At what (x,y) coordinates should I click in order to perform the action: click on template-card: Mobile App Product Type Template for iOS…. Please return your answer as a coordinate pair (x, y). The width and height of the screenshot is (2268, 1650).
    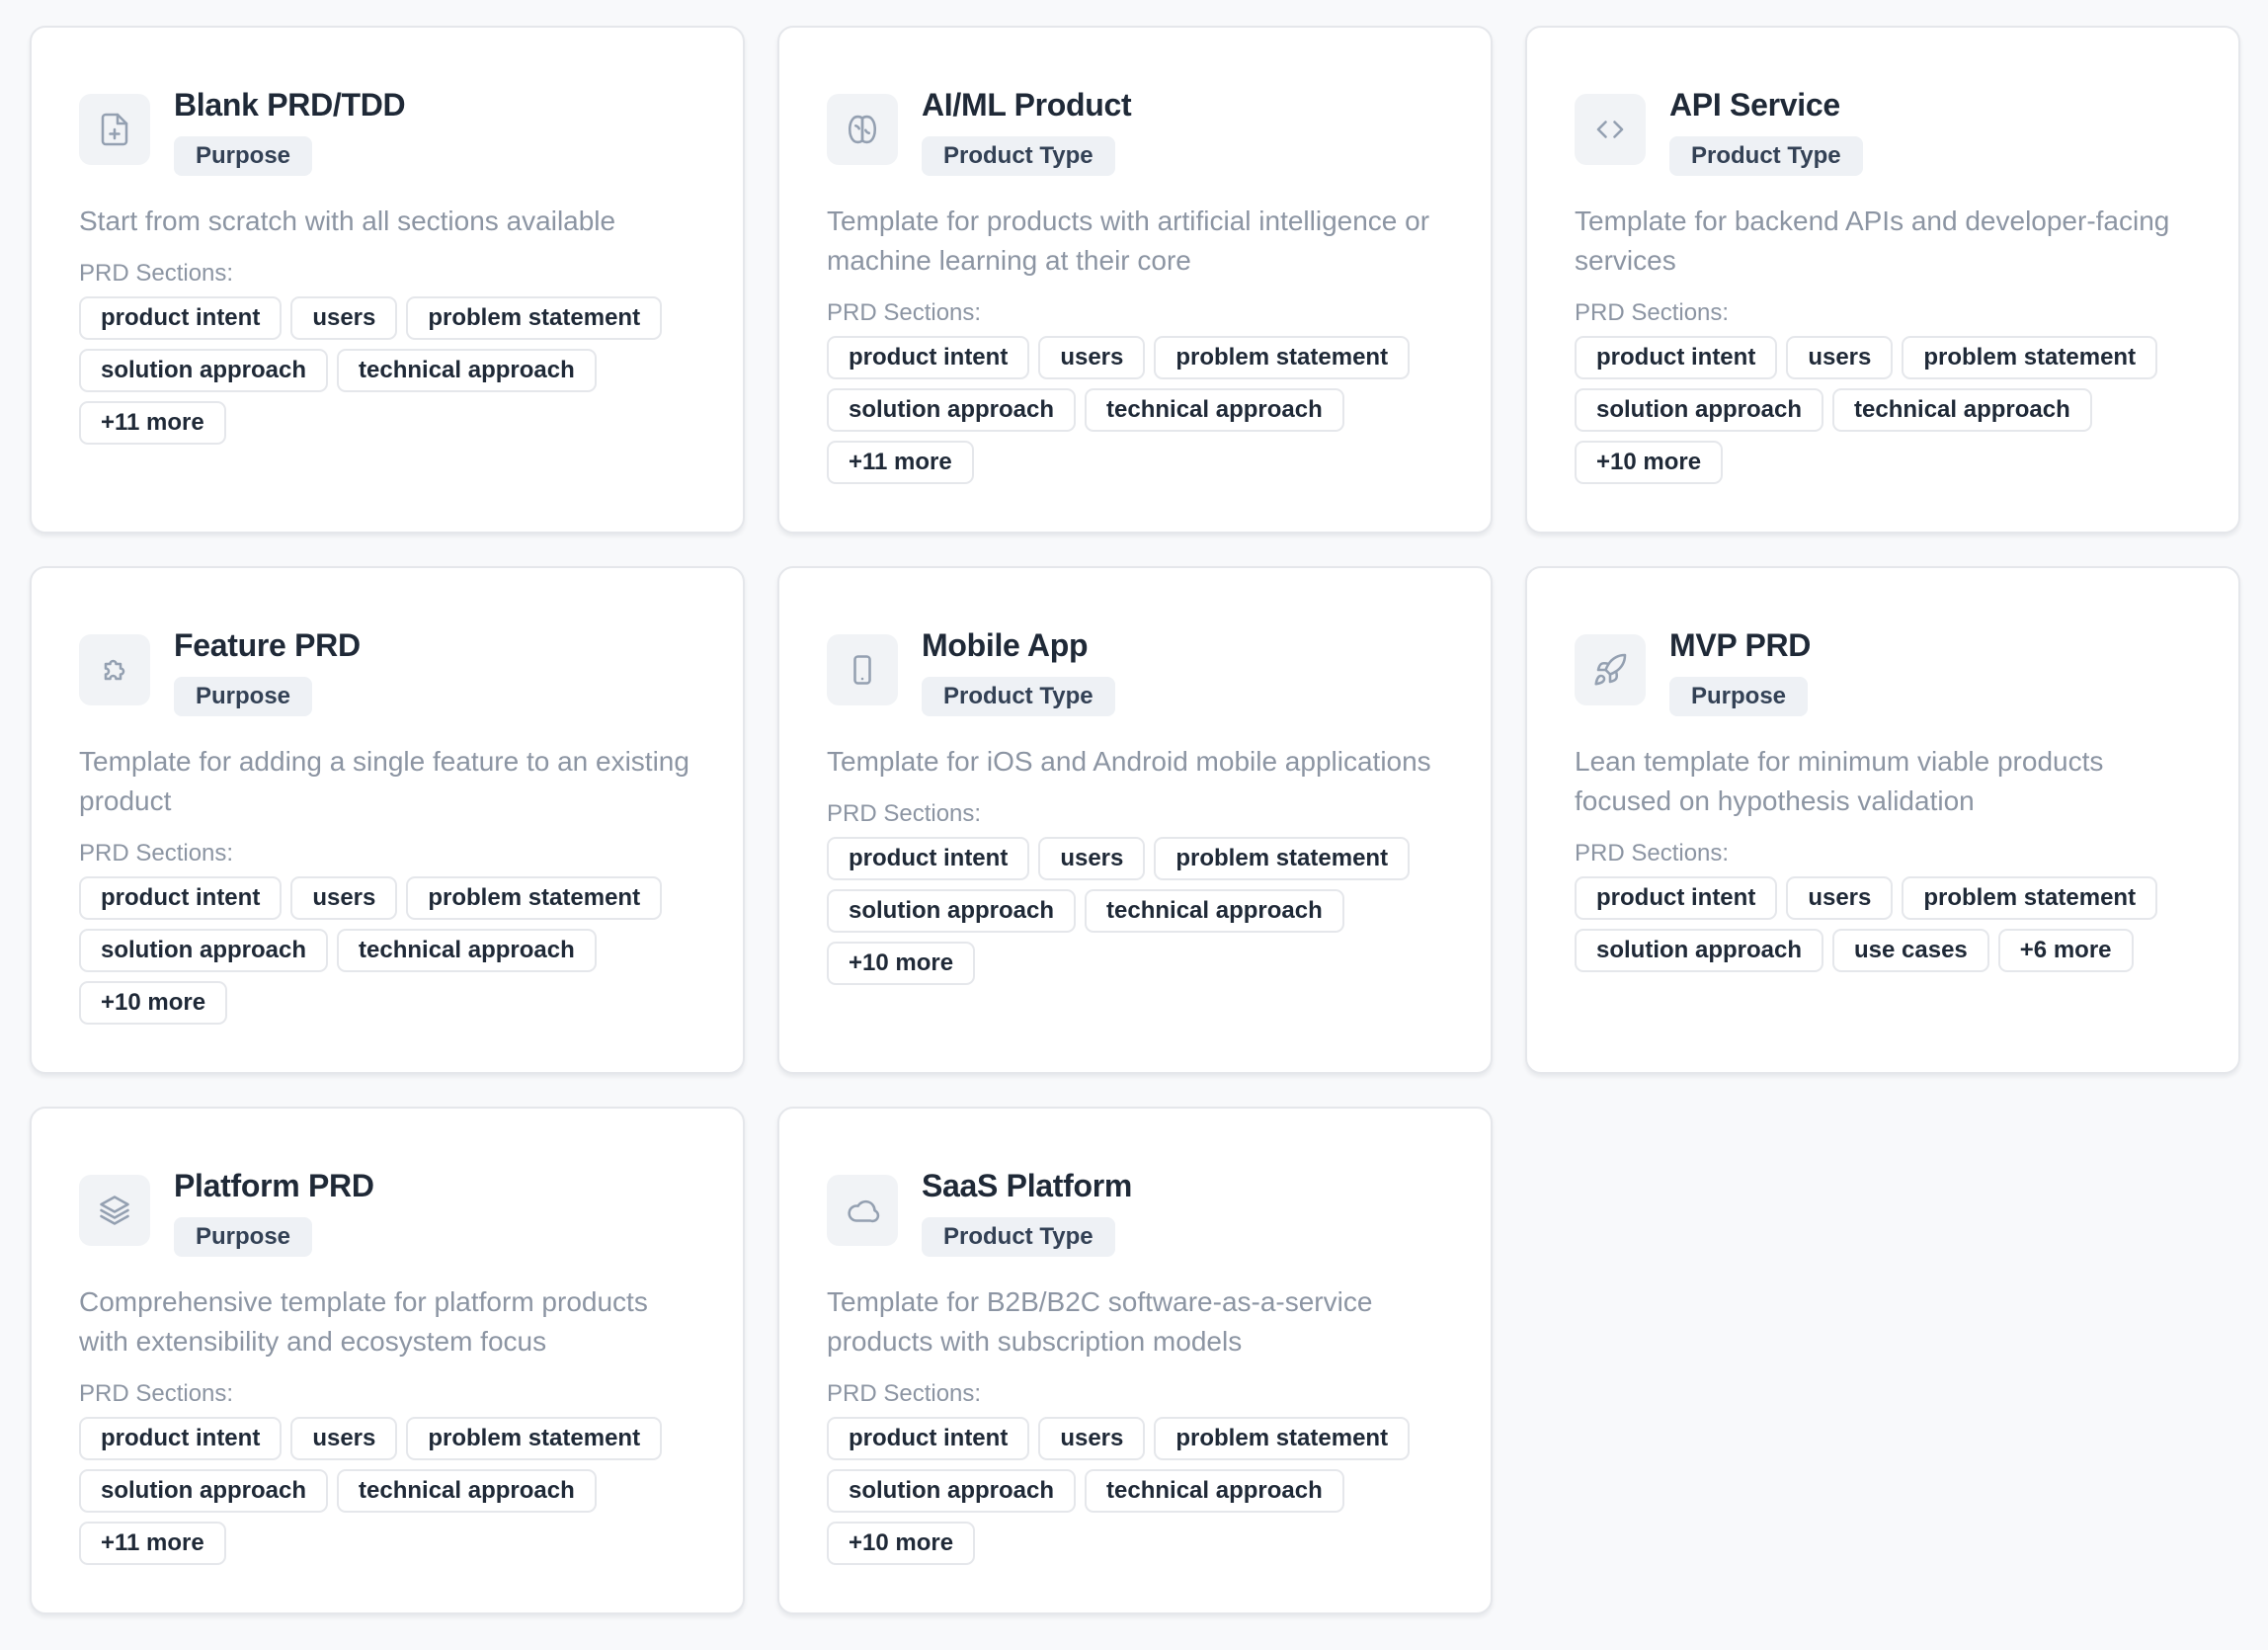
    Looking at the image, I should click on (1135, 820).